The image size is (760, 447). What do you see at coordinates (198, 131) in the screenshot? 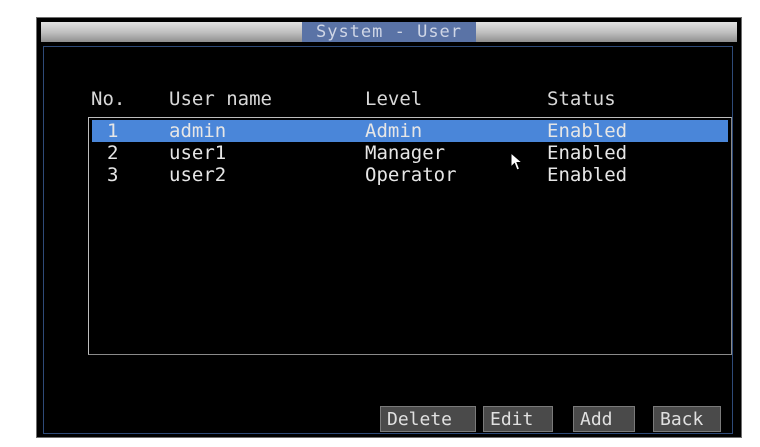
I see `row-user-name: admin` at bounding box center [198, 131].